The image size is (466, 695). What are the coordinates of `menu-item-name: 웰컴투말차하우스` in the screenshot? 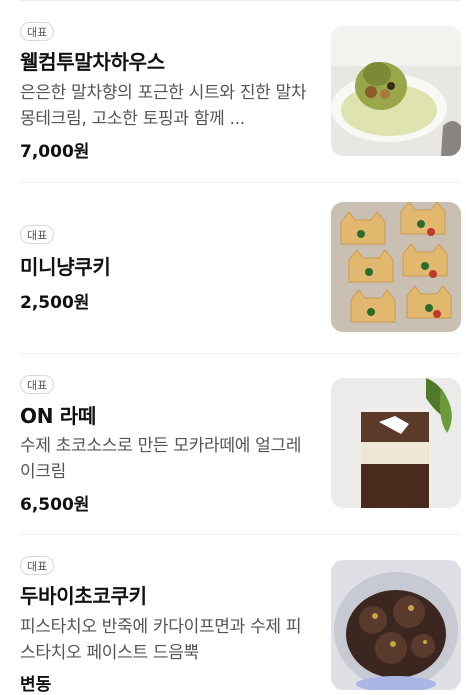 It's located at (92, 62).